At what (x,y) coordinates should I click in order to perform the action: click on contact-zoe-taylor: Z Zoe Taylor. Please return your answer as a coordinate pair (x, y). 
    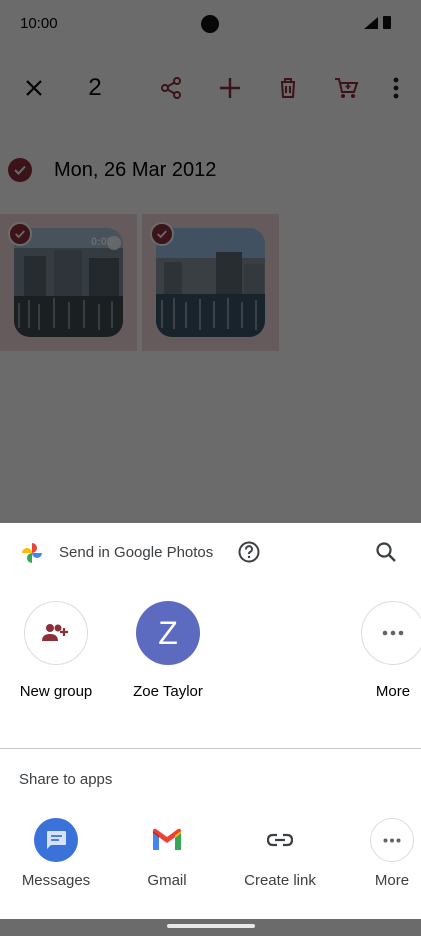
    Looking at the image, I should click on (168, 650).